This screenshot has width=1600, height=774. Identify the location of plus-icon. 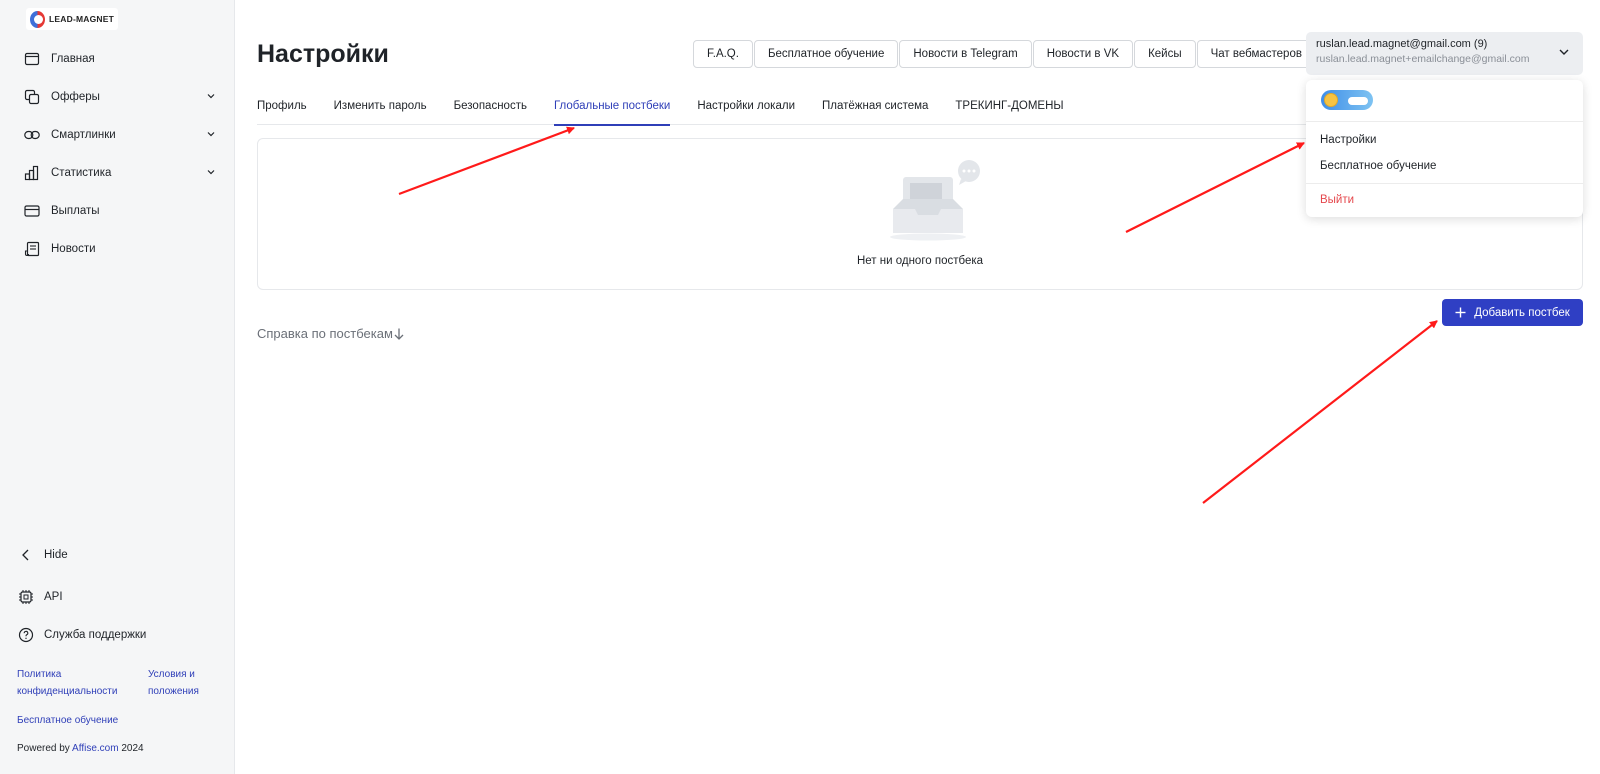
(1460, 312).